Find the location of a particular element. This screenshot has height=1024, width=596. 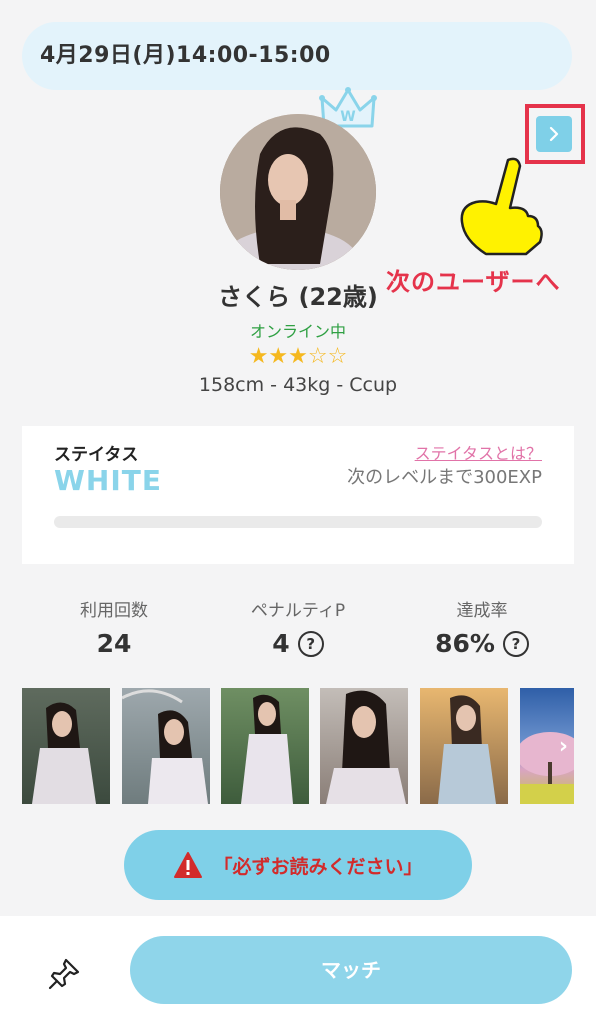

status-title: ステイタス is located at coordinates (96, 455).